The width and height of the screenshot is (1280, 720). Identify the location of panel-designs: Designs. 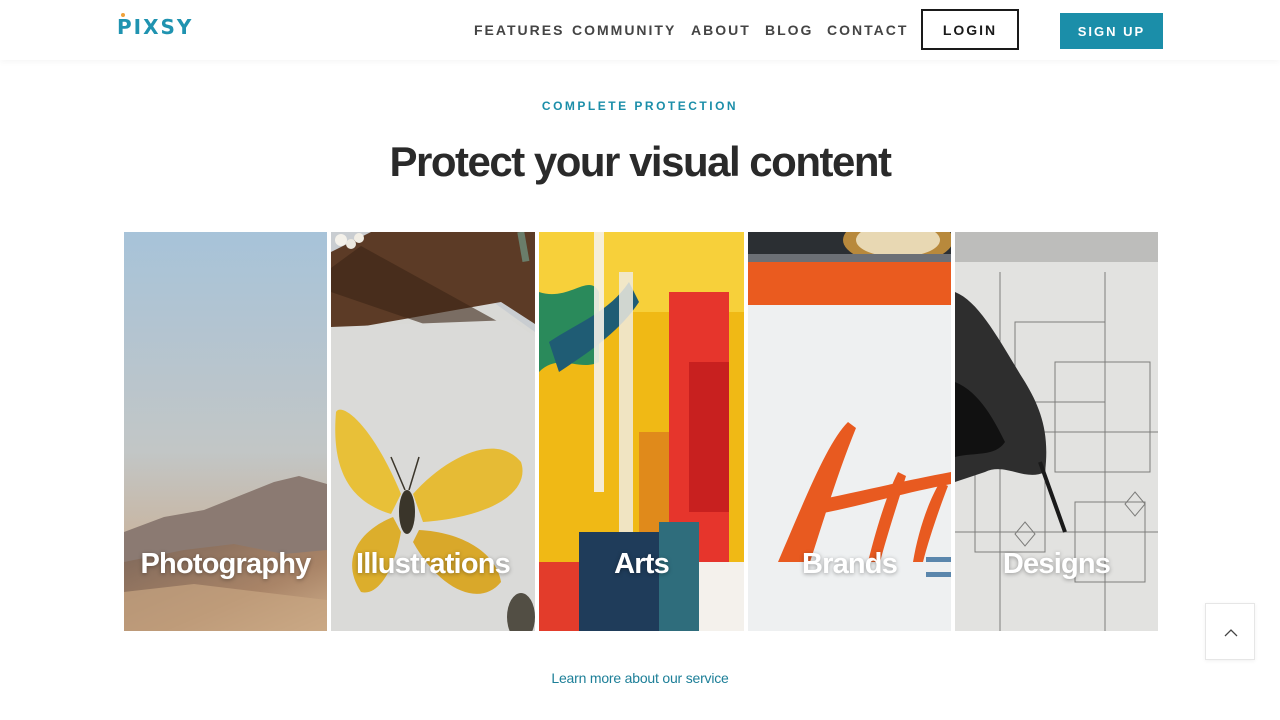
(1056, 431).